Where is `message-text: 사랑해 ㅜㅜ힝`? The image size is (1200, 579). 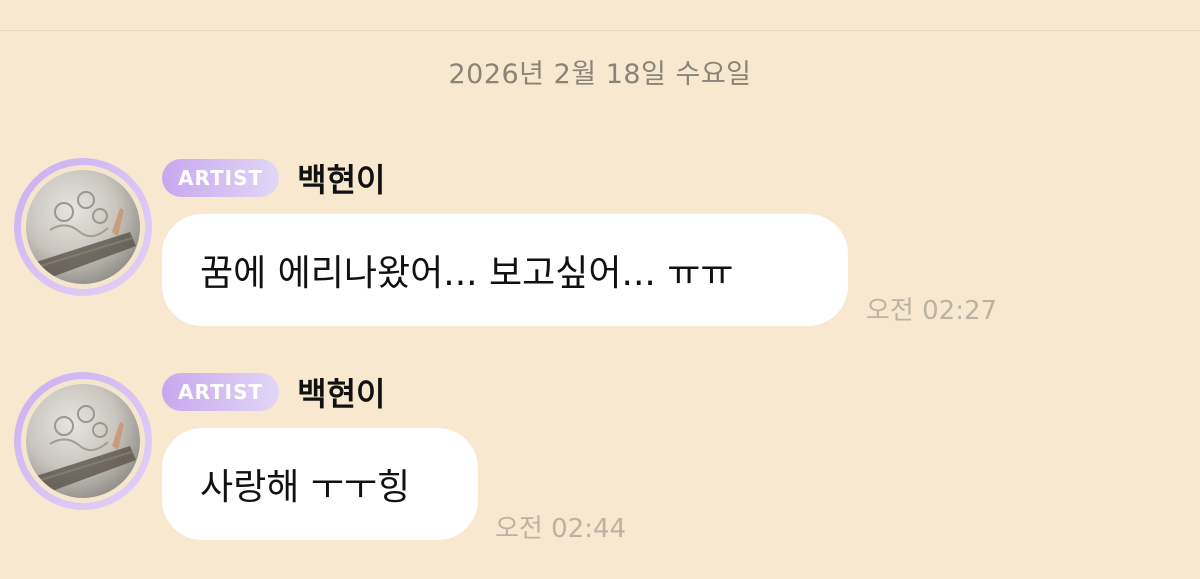
message-text: 사랑해 ㅜㅜ힝 is located at coordinates (305, 487).